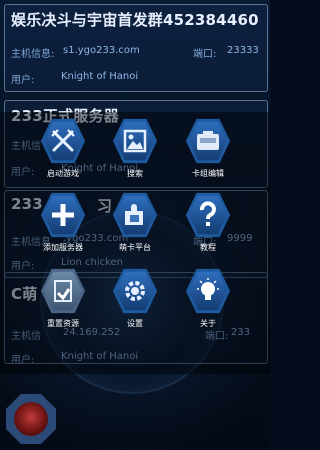 The width and height of the screenshot is (320, 450). What do you see at coordinates (63, 247) in the screenshot?
I see `menu-label: 添加服务器` at bounding box center [63, 247].